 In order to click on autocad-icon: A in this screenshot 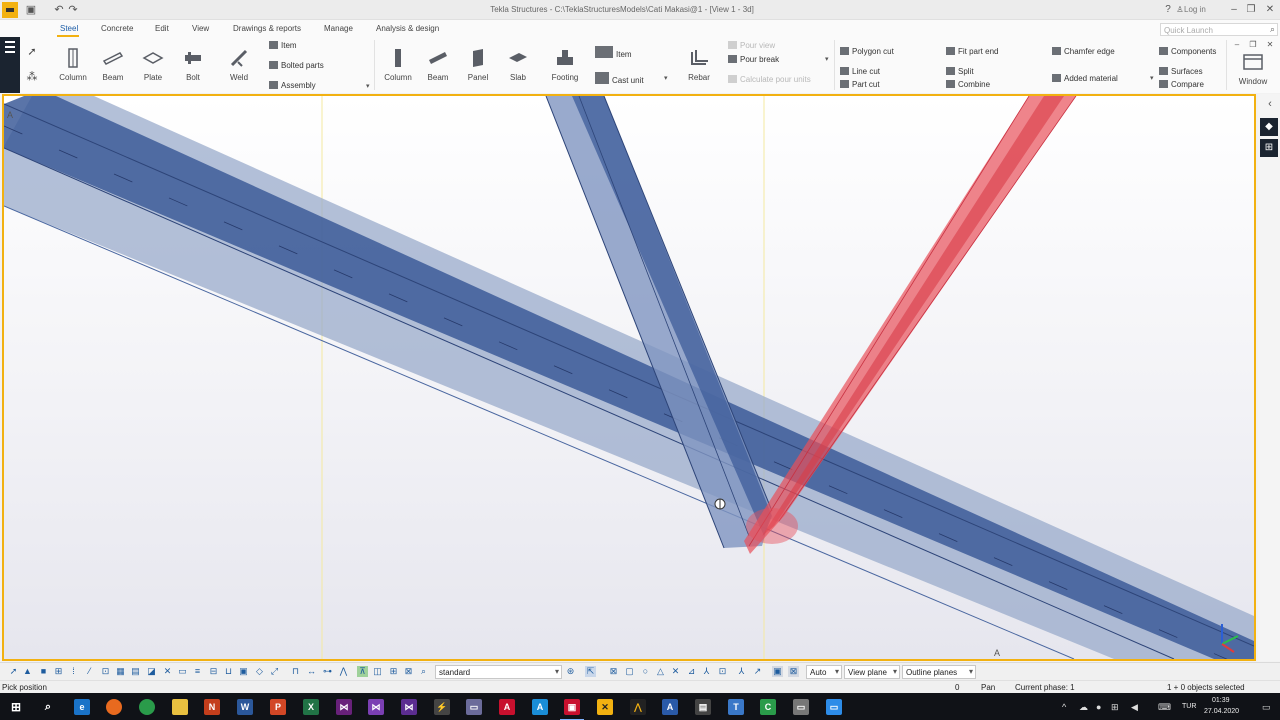, I will do `click(507, 707)`.